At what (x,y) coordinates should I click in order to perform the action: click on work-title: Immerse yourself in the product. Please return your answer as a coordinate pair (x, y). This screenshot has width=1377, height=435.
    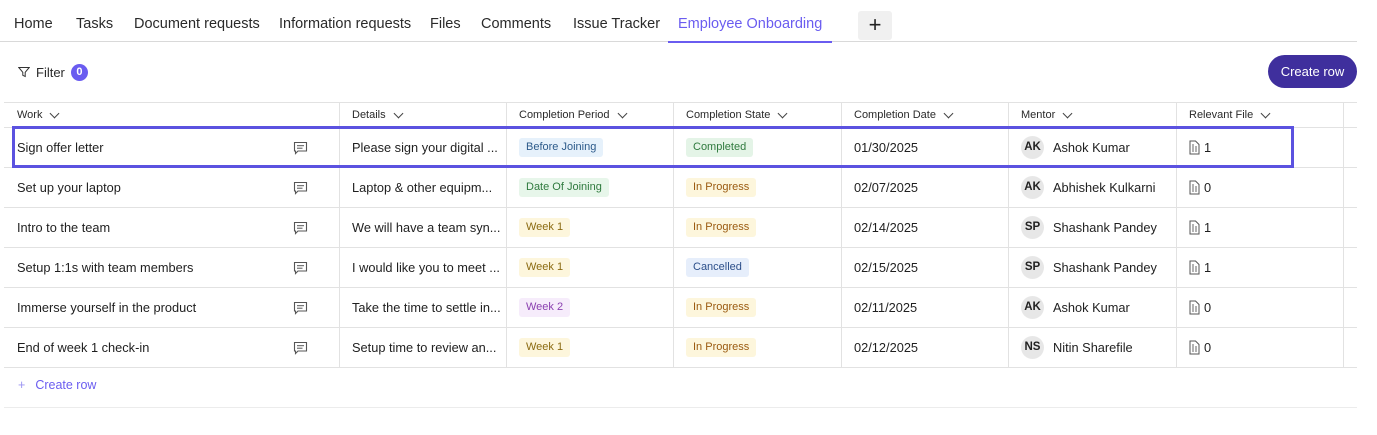
    Looking at the image, I should click on (107, 307).